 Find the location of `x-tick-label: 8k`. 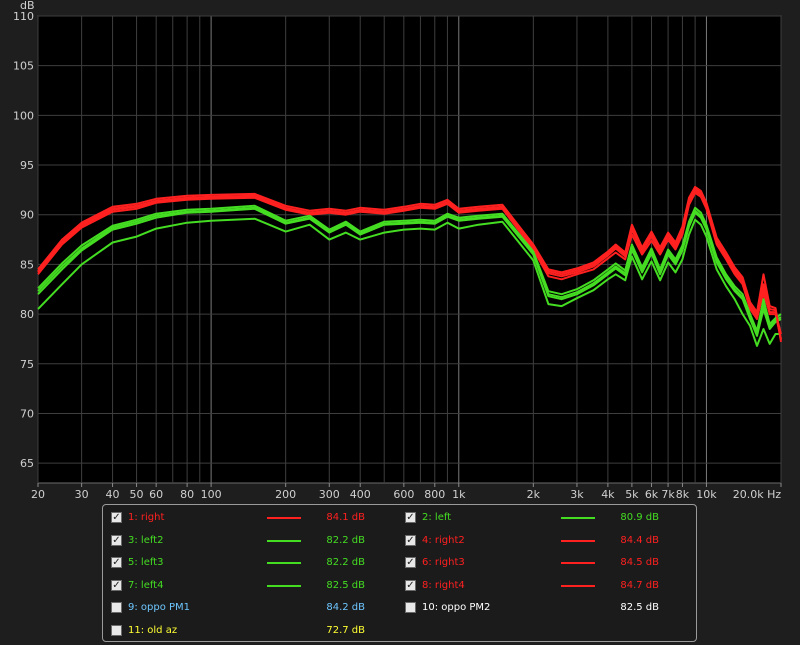

x-tick-label: 8k is located at coordinates (683, 494).